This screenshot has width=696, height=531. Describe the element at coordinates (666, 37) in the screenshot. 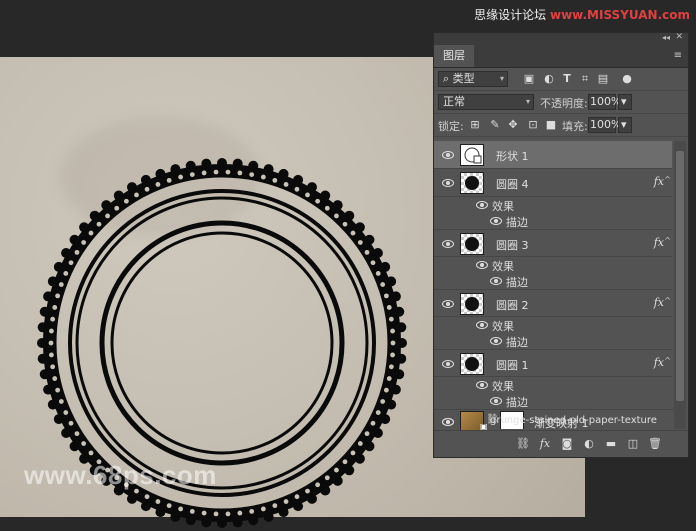

I see `collapse-icon: ◂◂` at that location.